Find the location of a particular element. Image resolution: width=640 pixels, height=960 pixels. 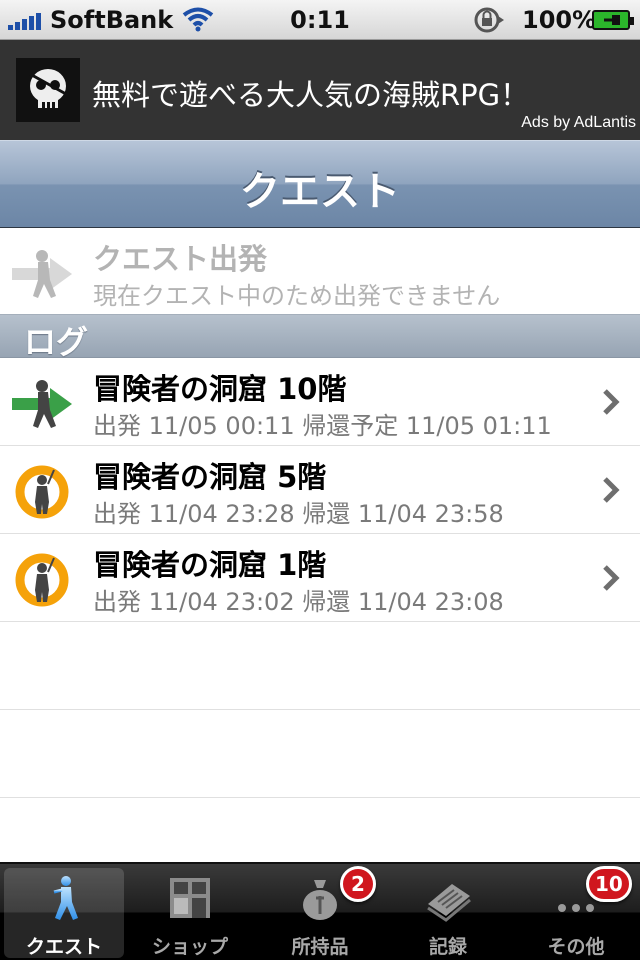

tab-quest: クエスト is located at coordinates (64, 913).